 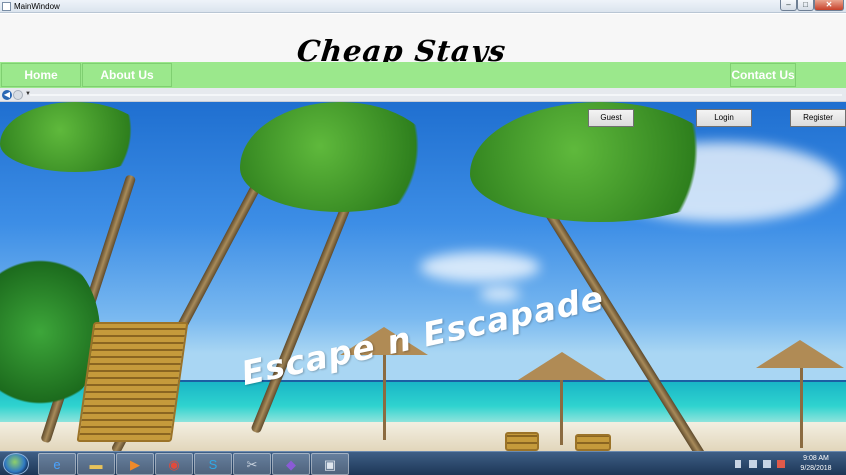 I want to click on window-title: MainWindow, so click(x=37, y=6).